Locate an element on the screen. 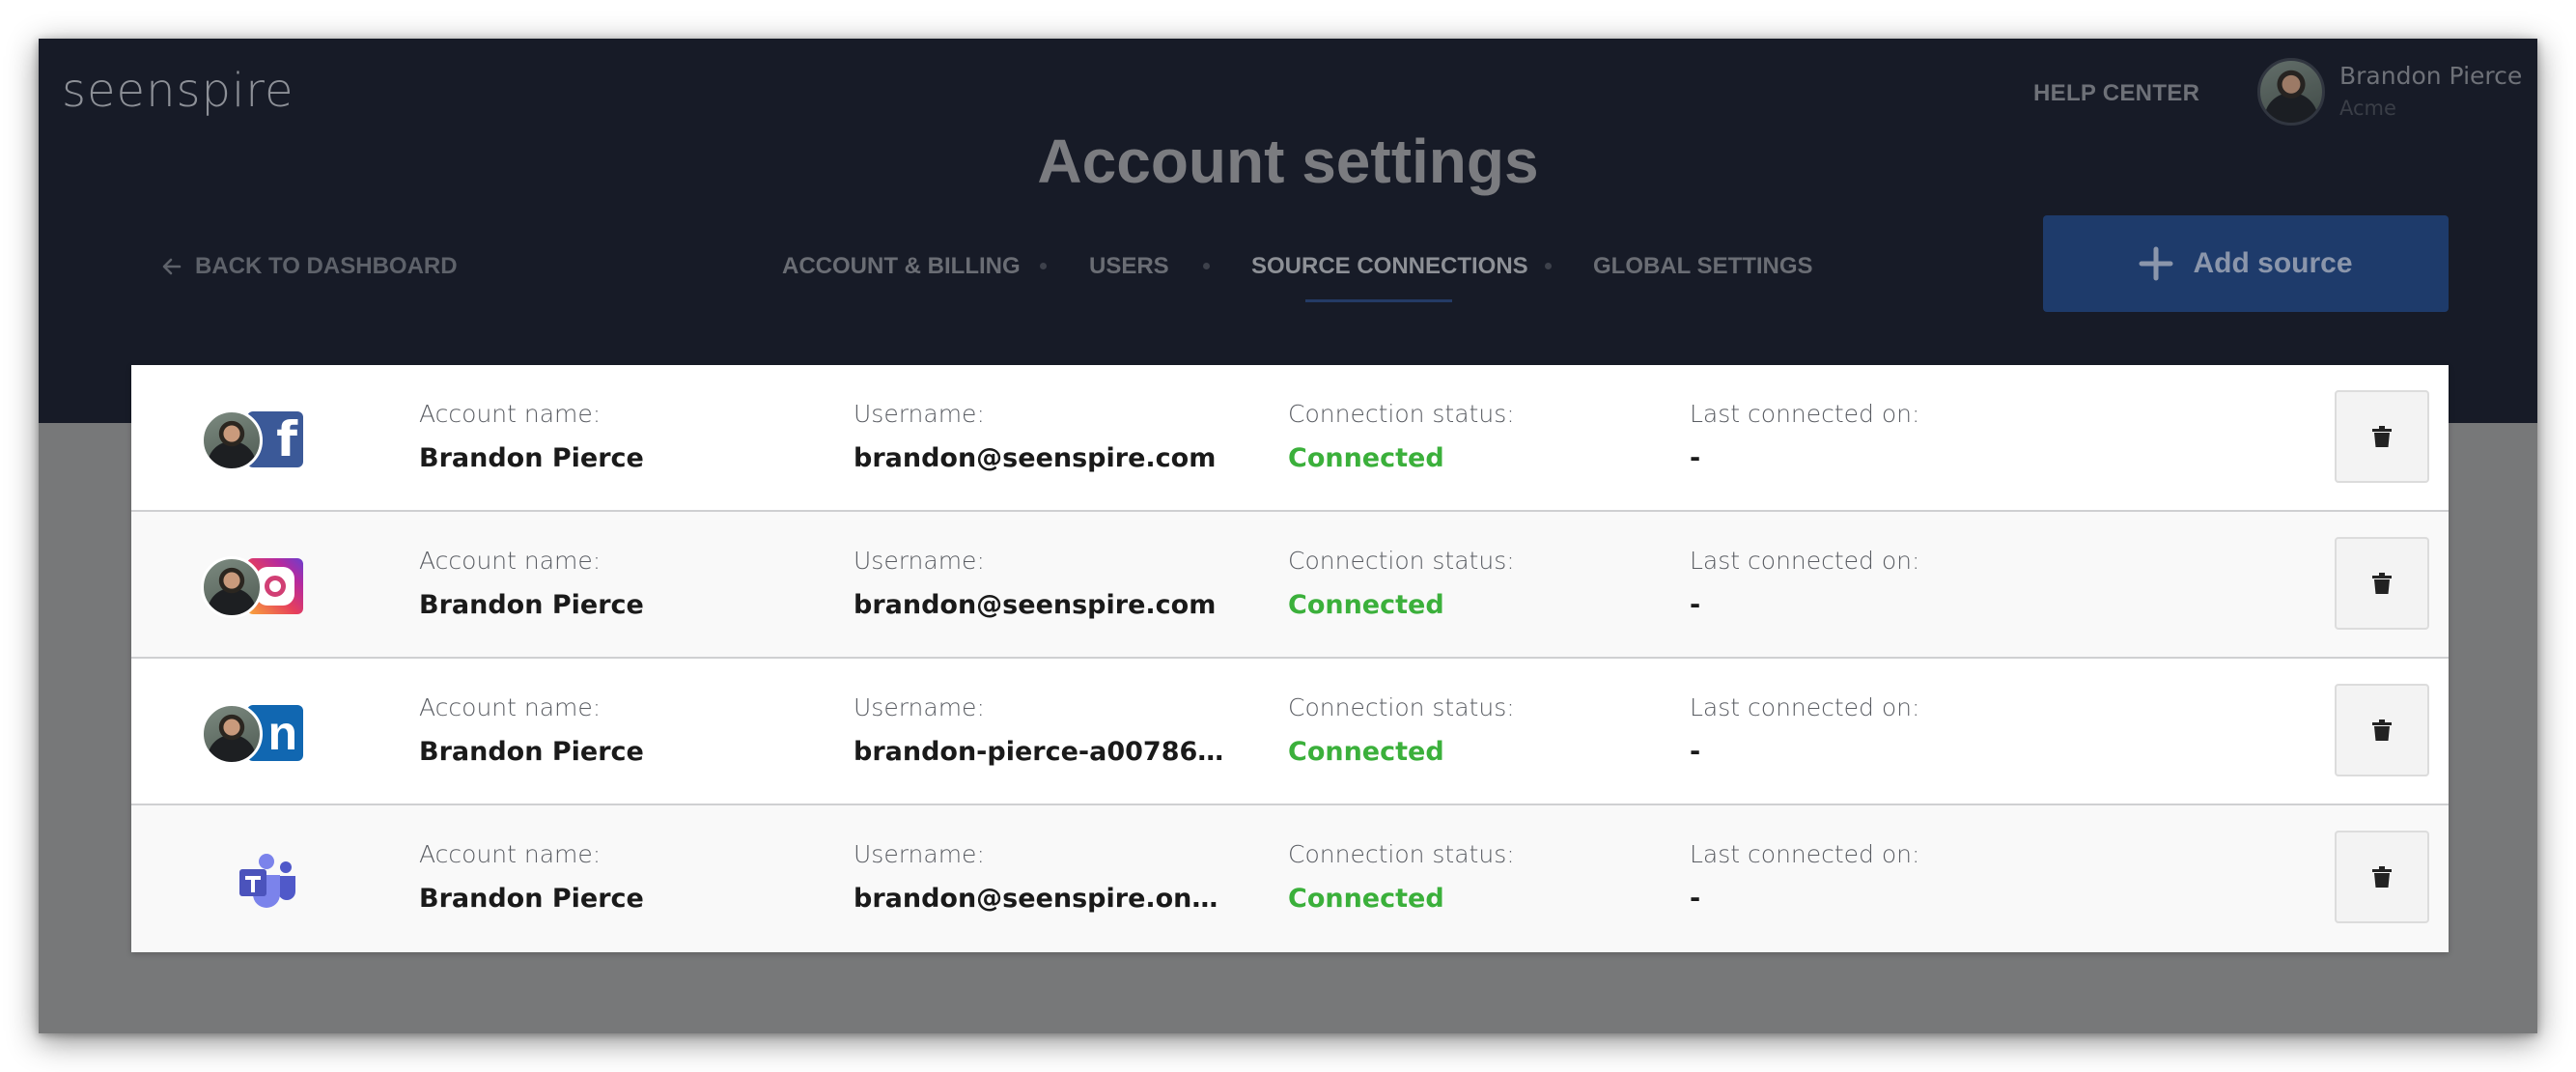 The height and width of the screenshot is (1072, 2576). back-to-dashboard-link: BACK TO DASHBOARD is located at coordinates (309, 266).